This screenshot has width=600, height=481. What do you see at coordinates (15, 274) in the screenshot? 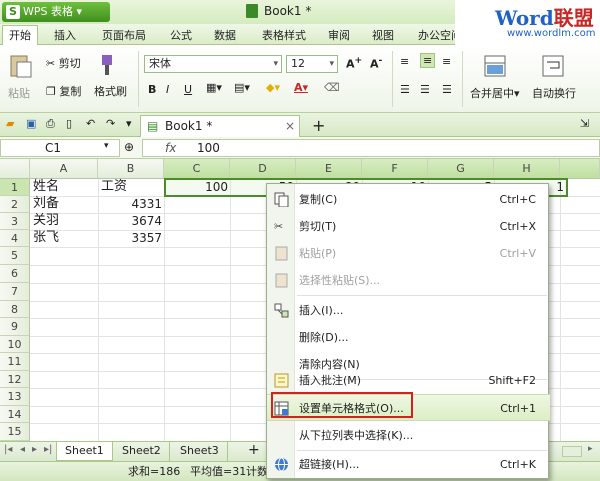
I see `row-header: 6` at bounding box center [15, 274].